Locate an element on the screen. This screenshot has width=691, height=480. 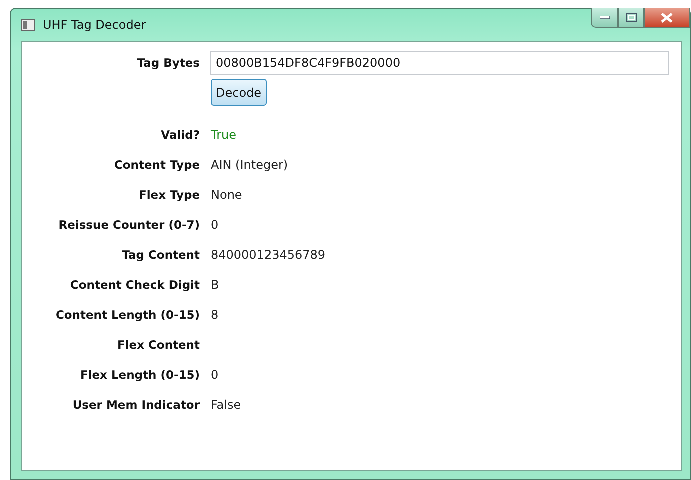
field-value: 840000123456789 is located at coordinates (269, 255).